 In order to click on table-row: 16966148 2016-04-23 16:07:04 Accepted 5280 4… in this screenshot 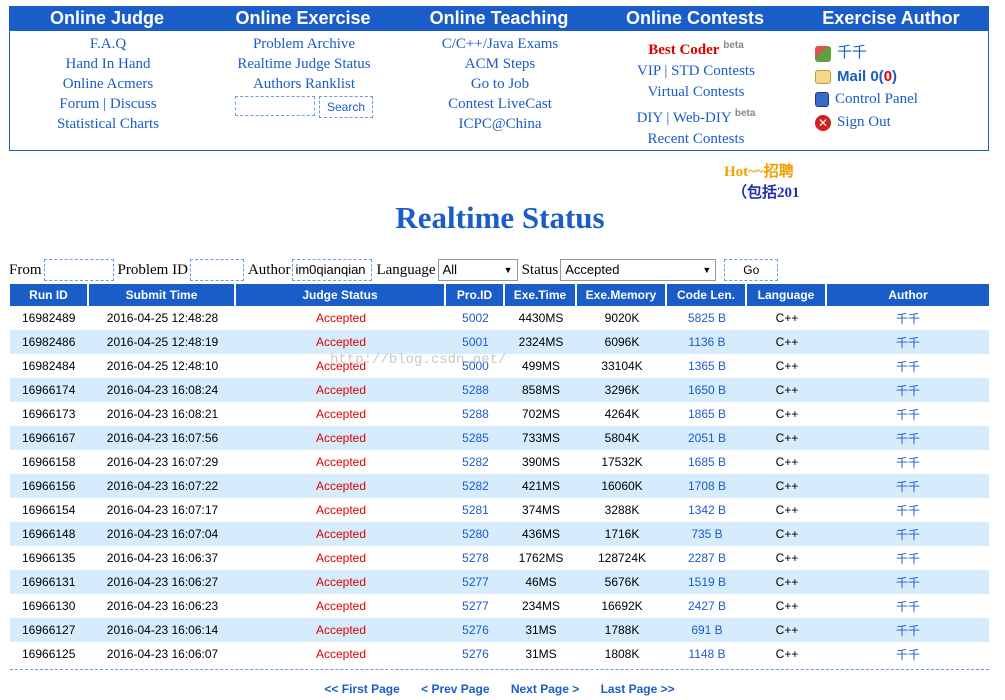, I will do `click(499, 534)`.